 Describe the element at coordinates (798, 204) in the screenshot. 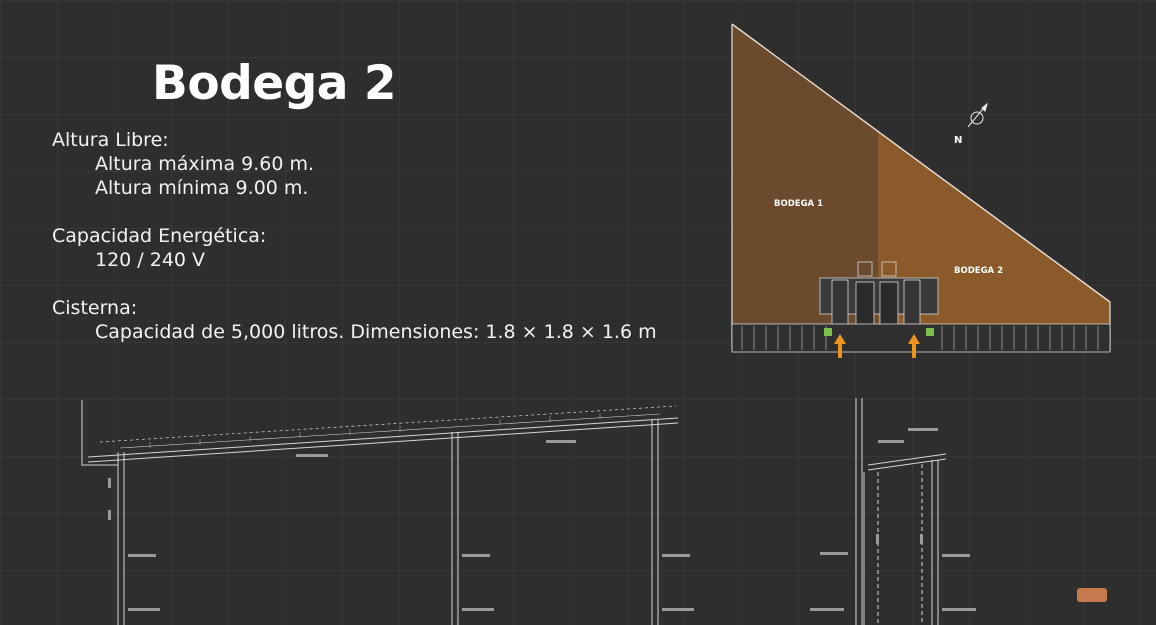

I see `bodega-1-label: BODEGA 1` at that location.